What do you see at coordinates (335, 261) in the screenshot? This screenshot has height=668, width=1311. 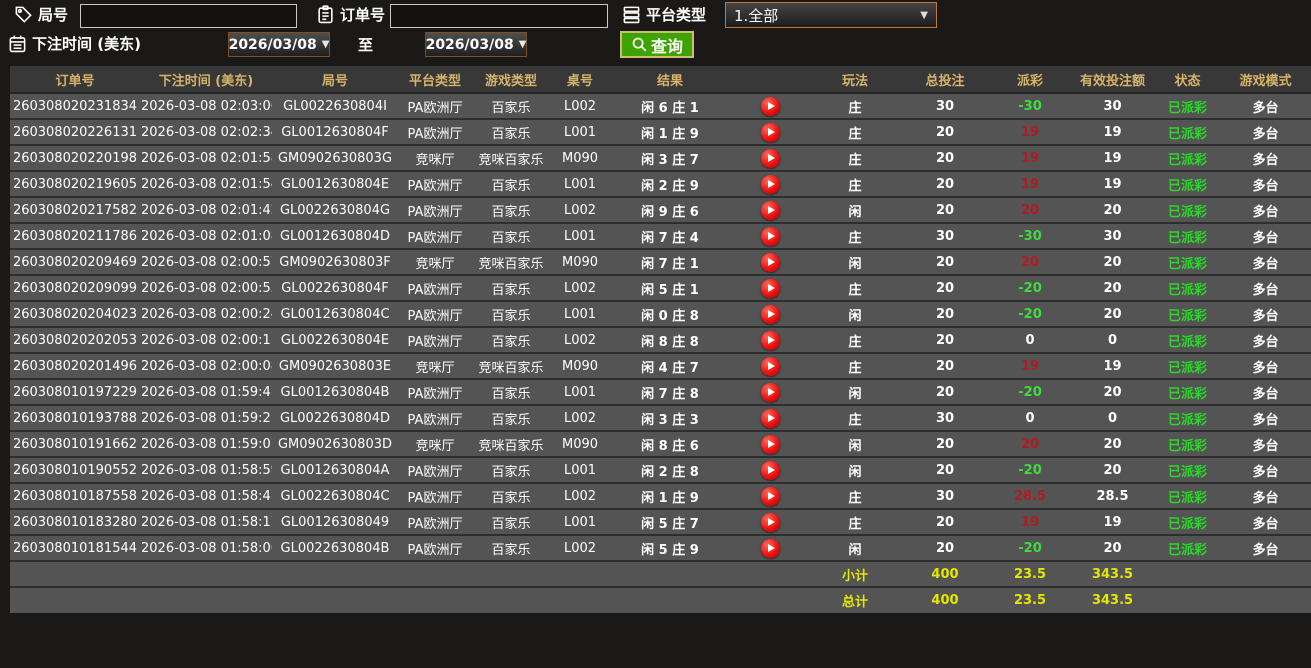 I see `cell-round-no: GM0902630803F` at bounding box center [335, 261].